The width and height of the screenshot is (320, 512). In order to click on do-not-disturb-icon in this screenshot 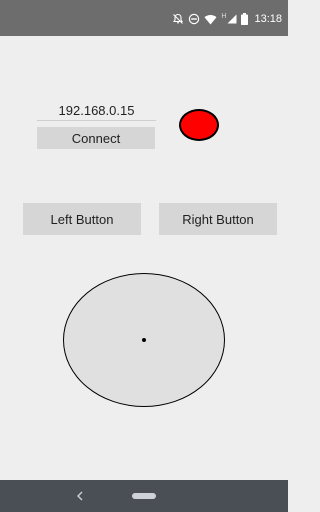, I will do `click(194, 19)`.